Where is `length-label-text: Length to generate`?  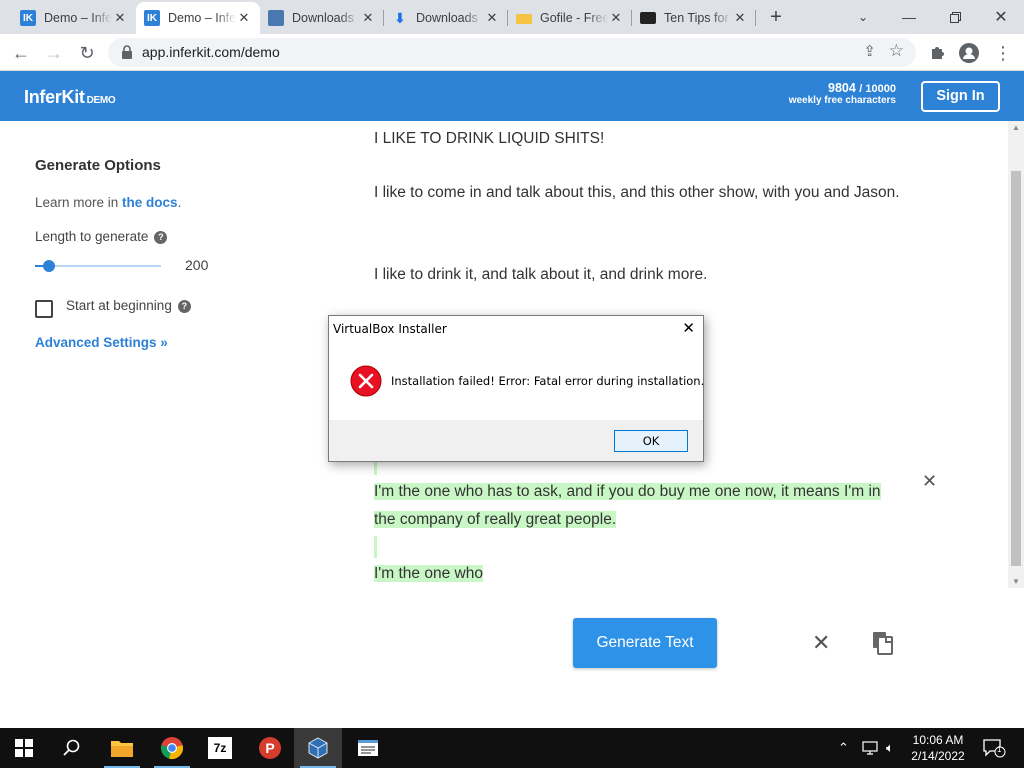
length-label-text: Length to generate is located at coordinates (92, 236).